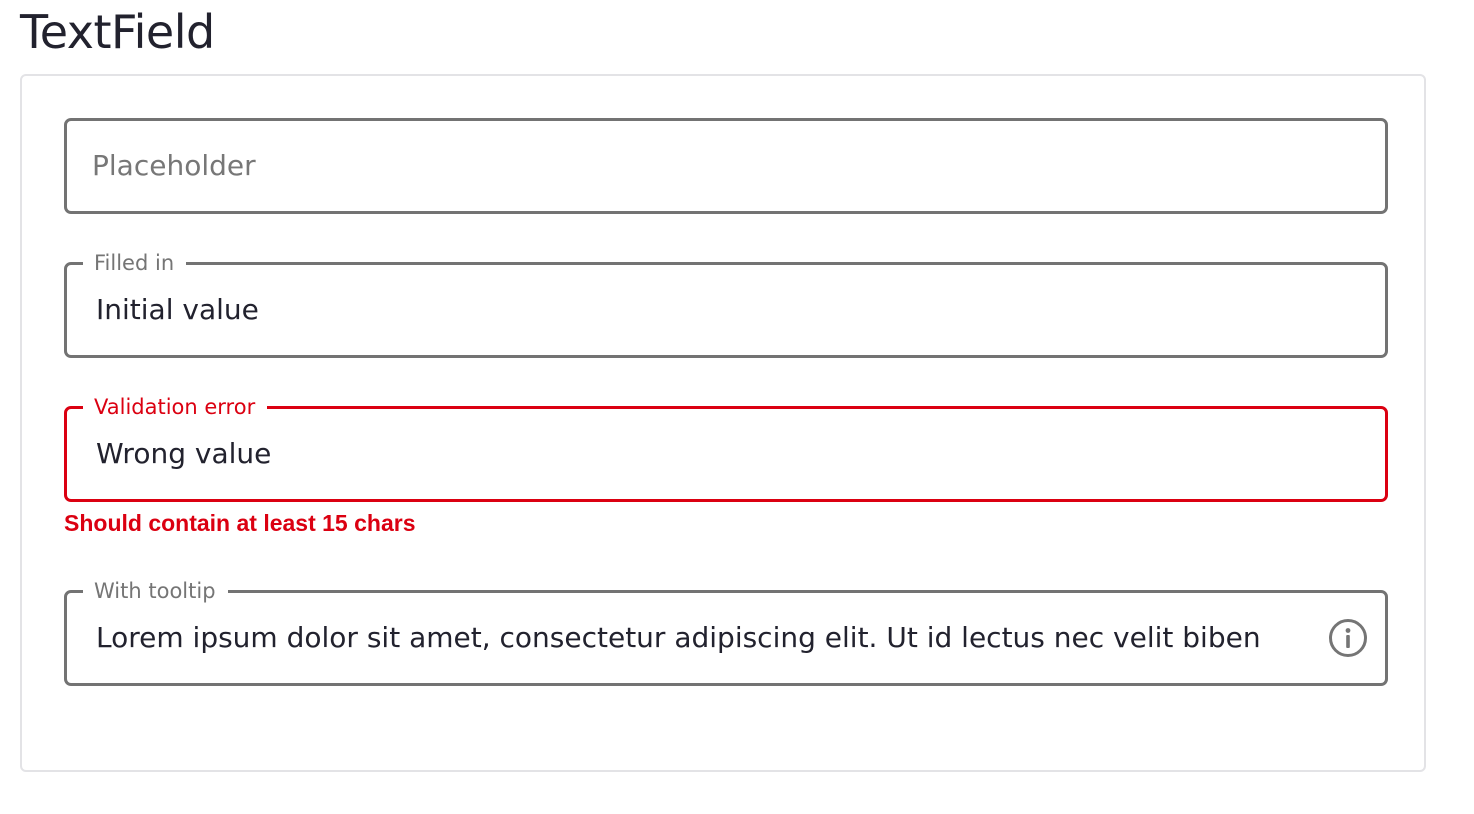 This screenshot has height=814, width=1474. What do you see at coordinates (155, 591) in the screenshot?
I see `with-tooltip-label: With tooltip` at bounding box center [155, 591].